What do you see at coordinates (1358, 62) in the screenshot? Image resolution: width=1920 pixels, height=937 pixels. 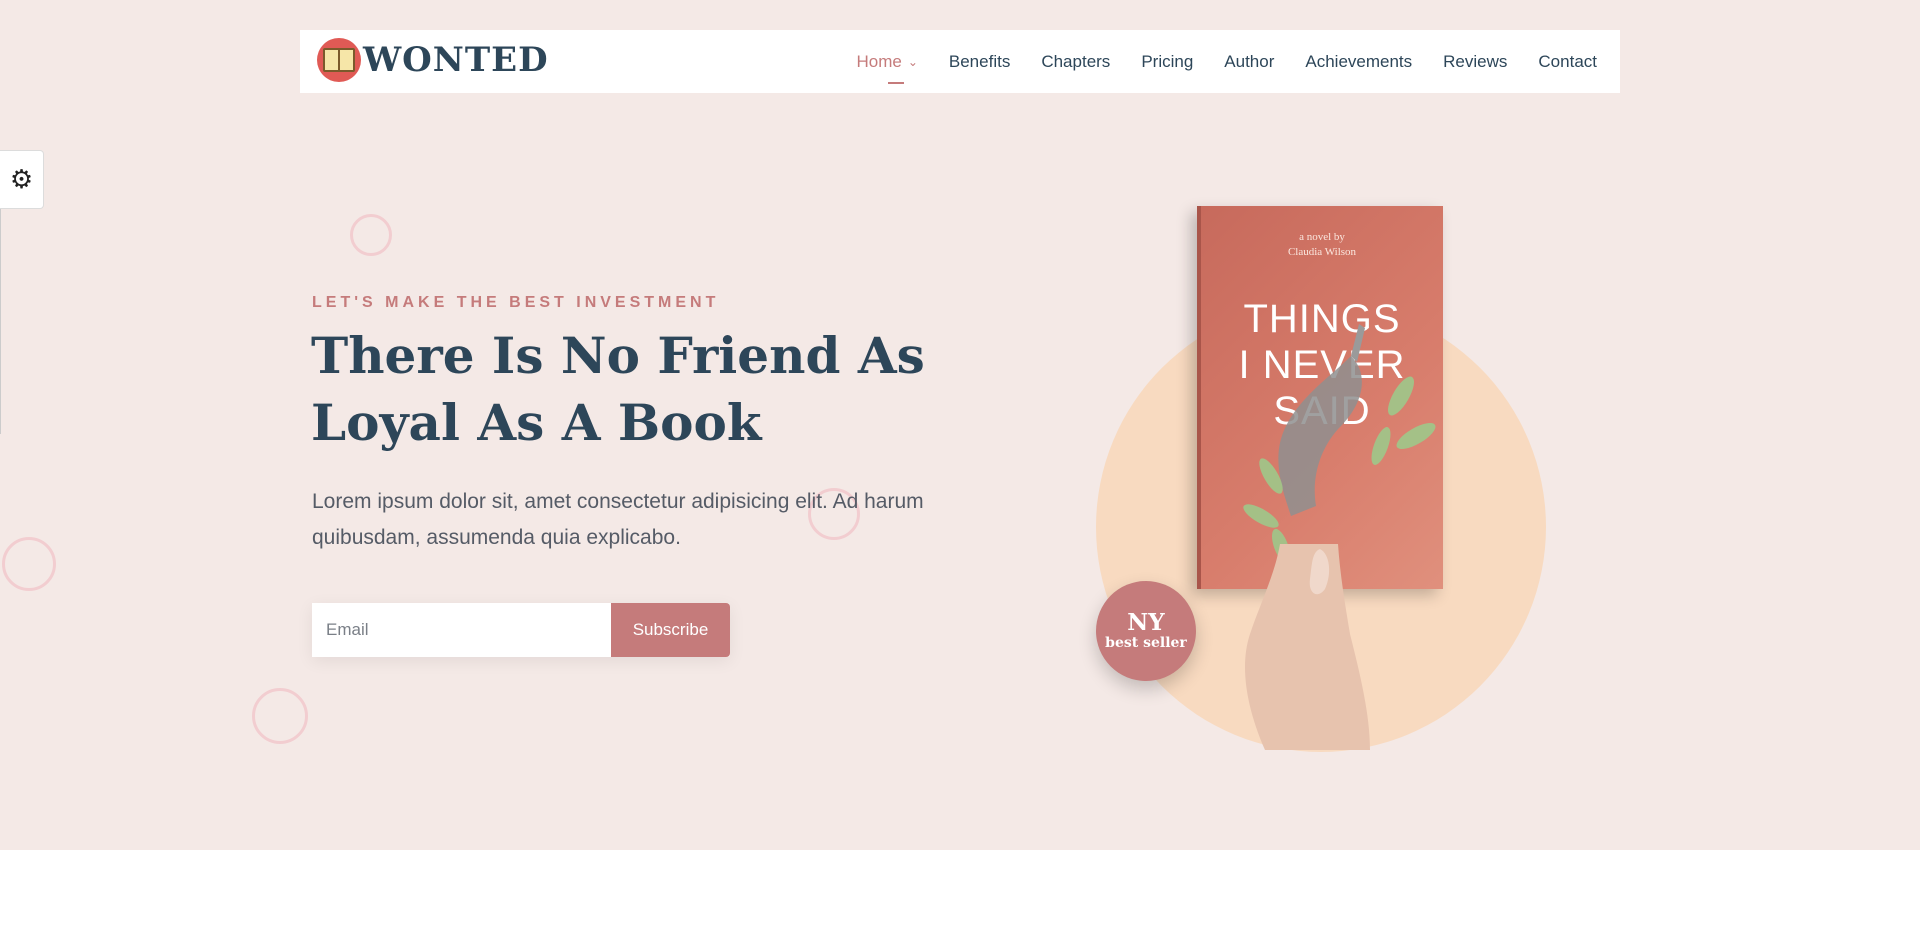 I see `nav-item-achievements: Achievements` at bounding box center [1358, 62].